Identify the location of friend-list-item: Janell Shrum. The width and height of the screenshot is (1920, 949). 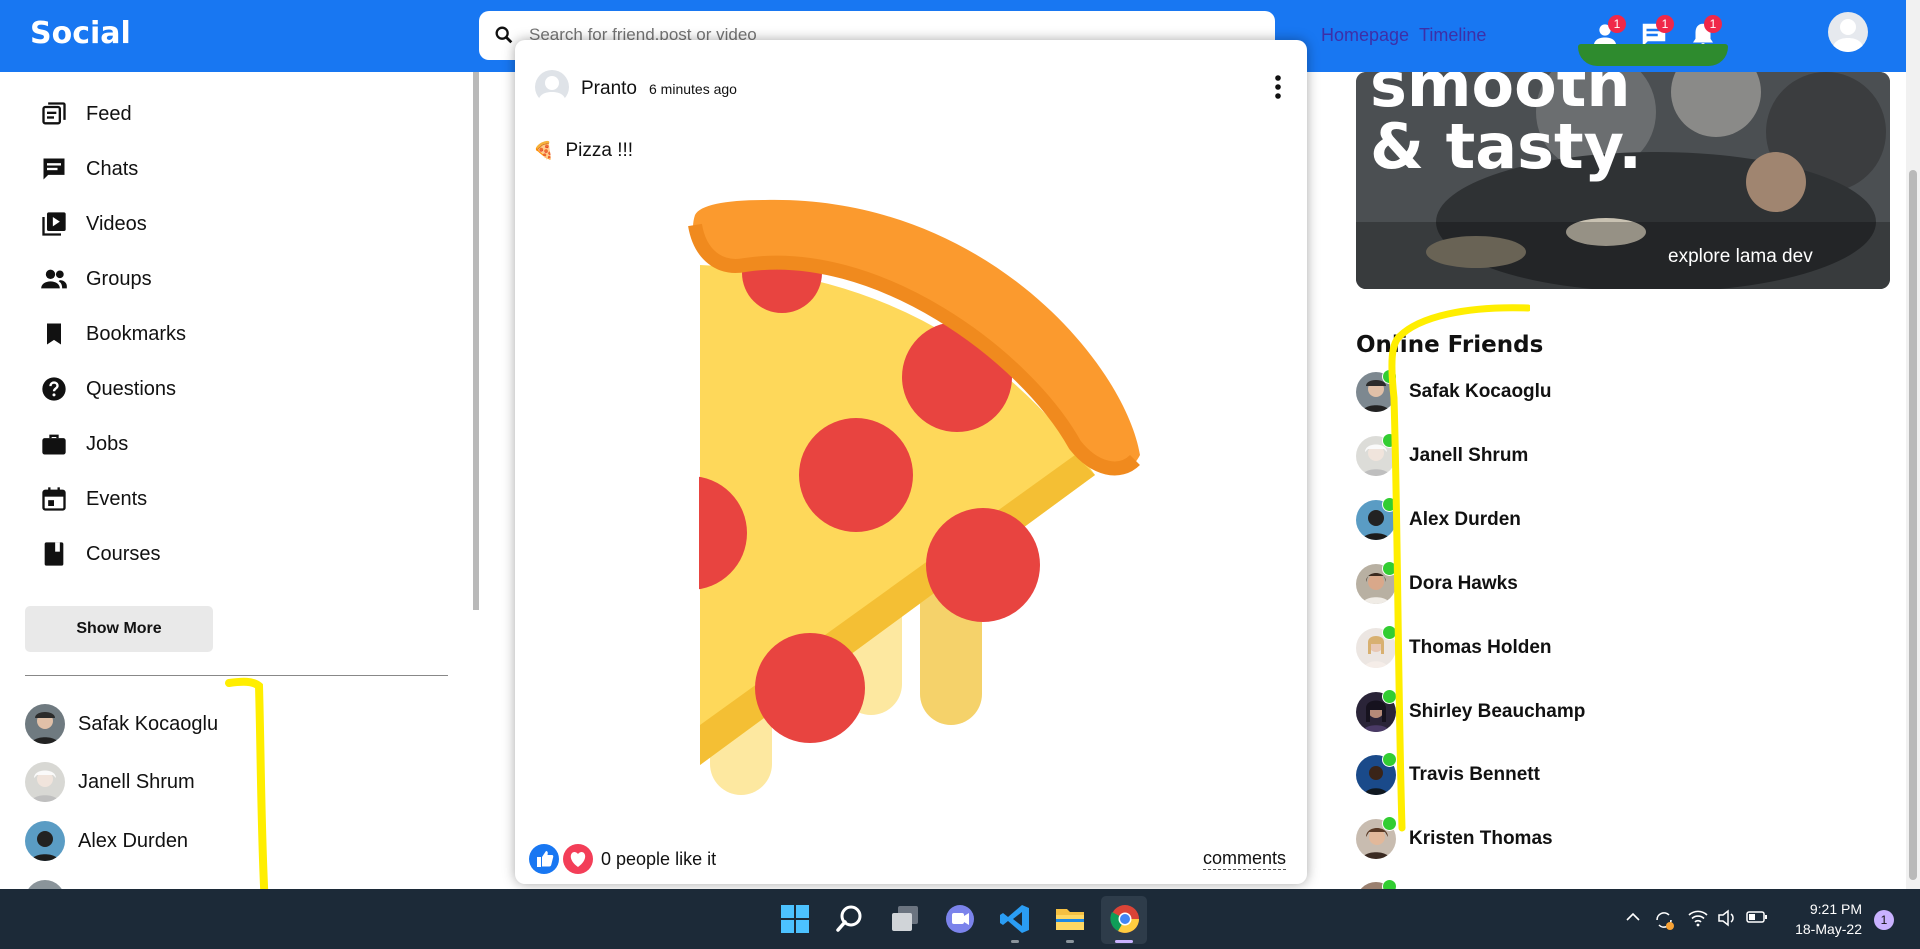
(110, 782).